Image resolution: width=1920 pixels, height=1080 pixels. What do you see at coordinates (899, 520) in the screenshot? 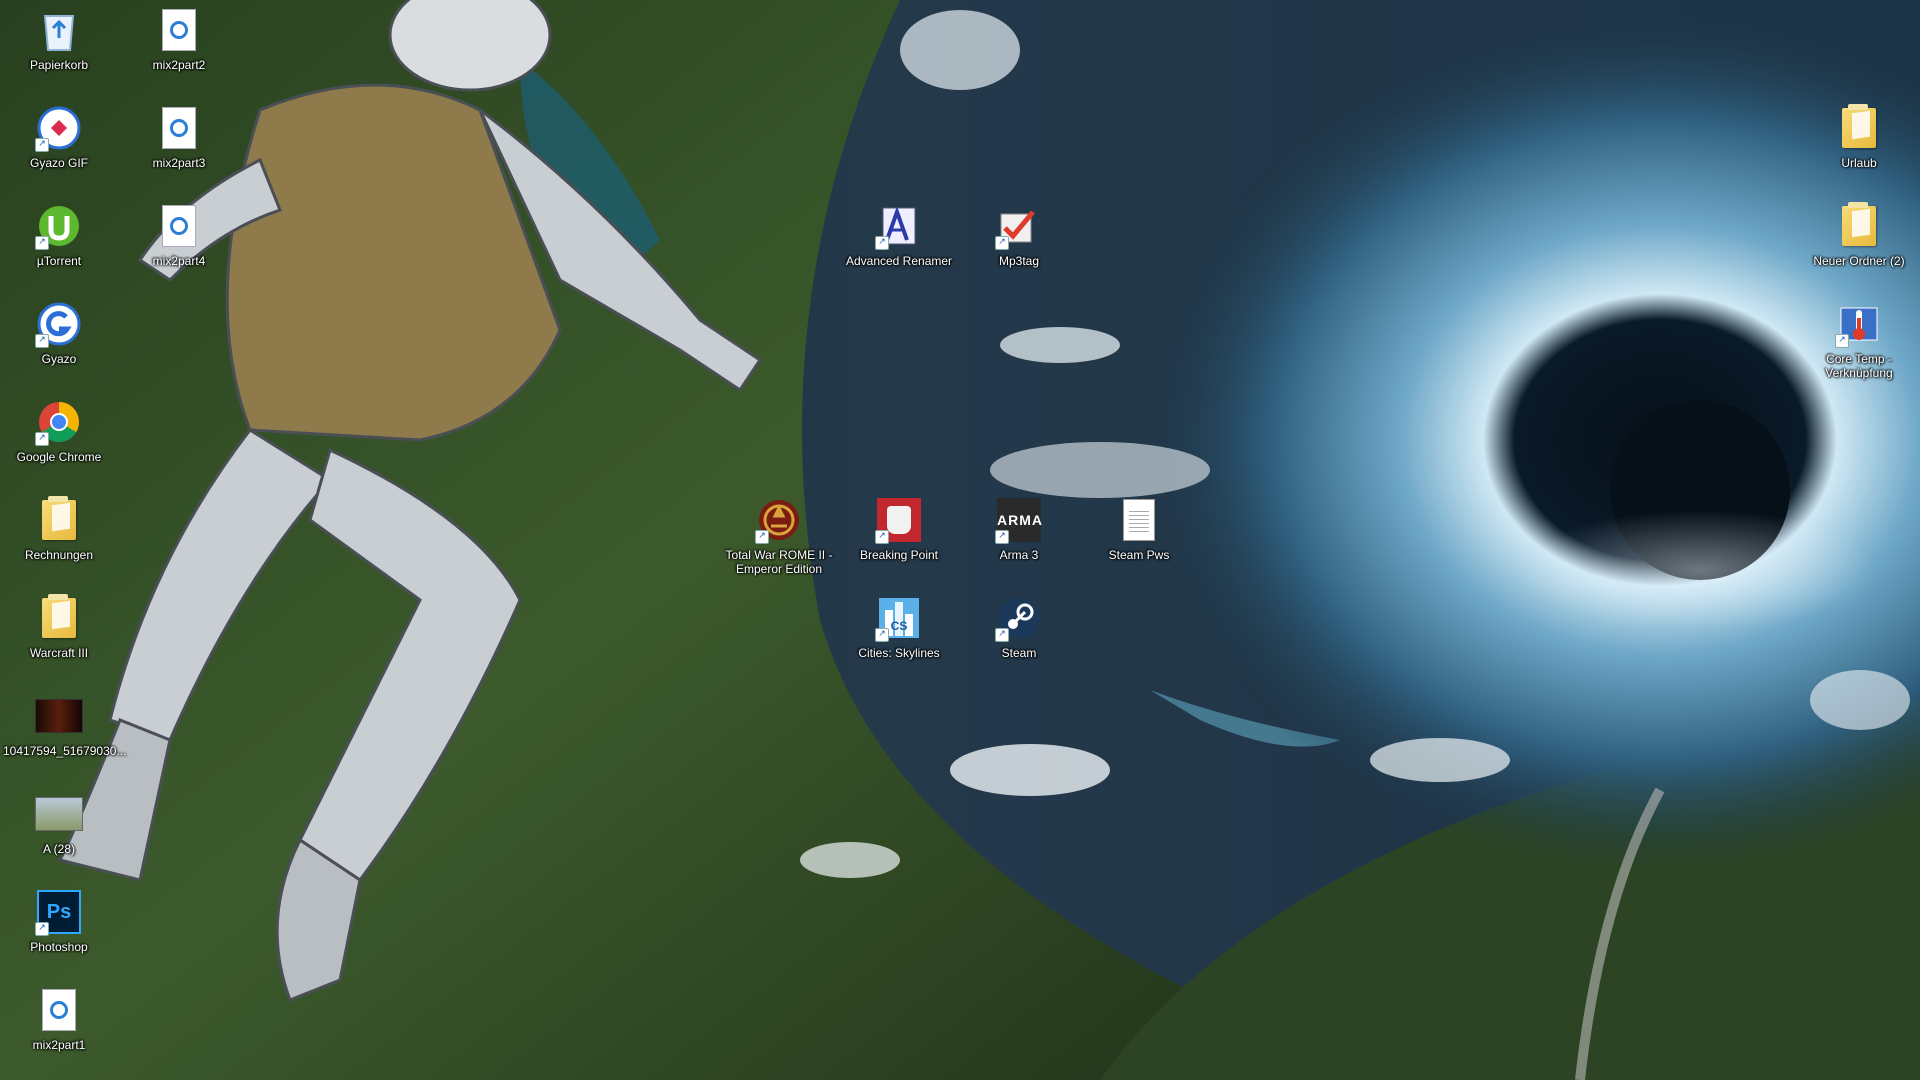
I see `breaking-point-icon: ↗` at bounding box center [899, 520].